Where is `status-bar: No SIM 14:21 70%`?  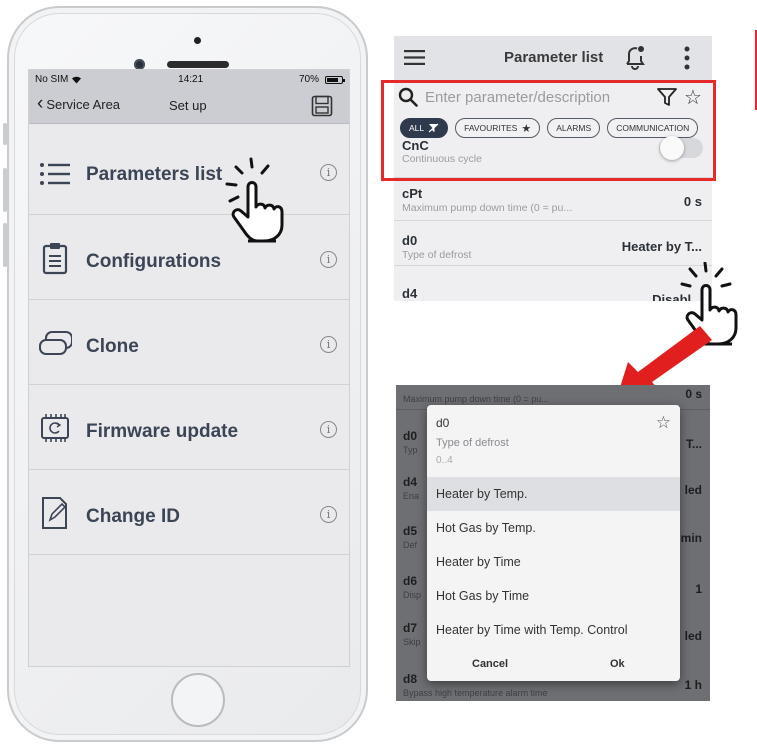 status-bar: No SIM 14:21 70% is located at coordinates (189, 79).